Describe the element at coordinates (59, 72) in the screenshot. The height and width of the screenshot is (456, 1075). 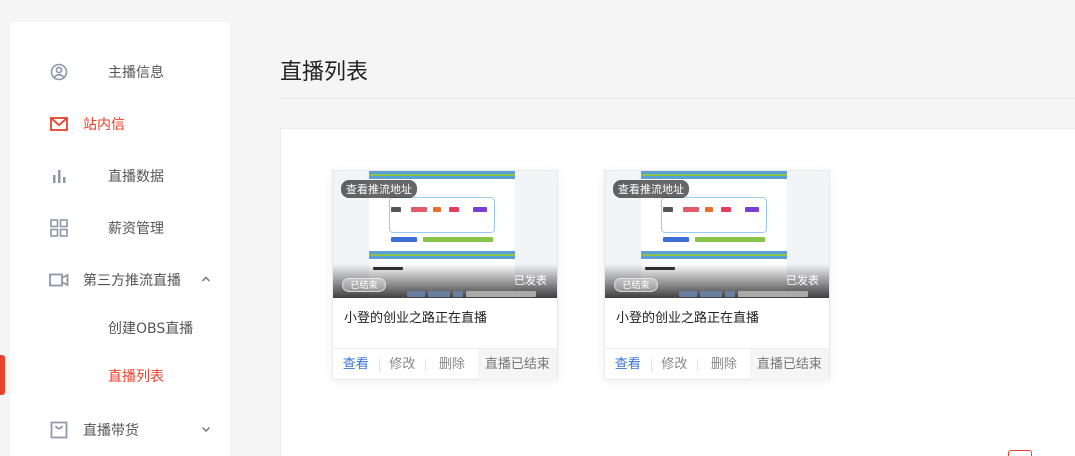
I see `user-circle-icon` at that location.